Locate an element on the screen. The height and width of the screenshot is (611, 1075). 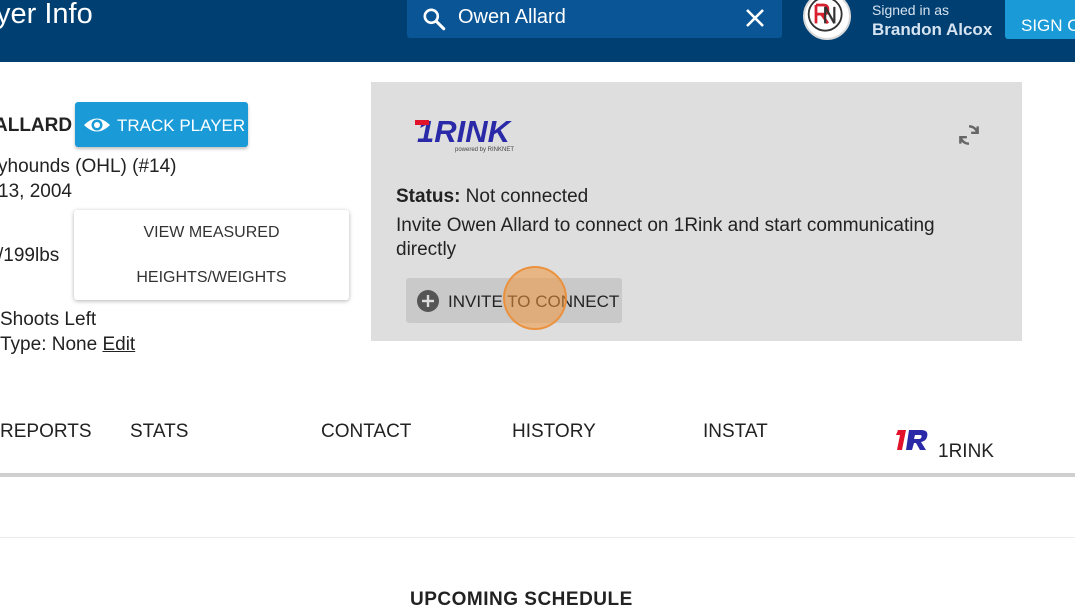
measure-label-2: HEIGHTS/WEIGHTS is located at coordinates (211, 277).